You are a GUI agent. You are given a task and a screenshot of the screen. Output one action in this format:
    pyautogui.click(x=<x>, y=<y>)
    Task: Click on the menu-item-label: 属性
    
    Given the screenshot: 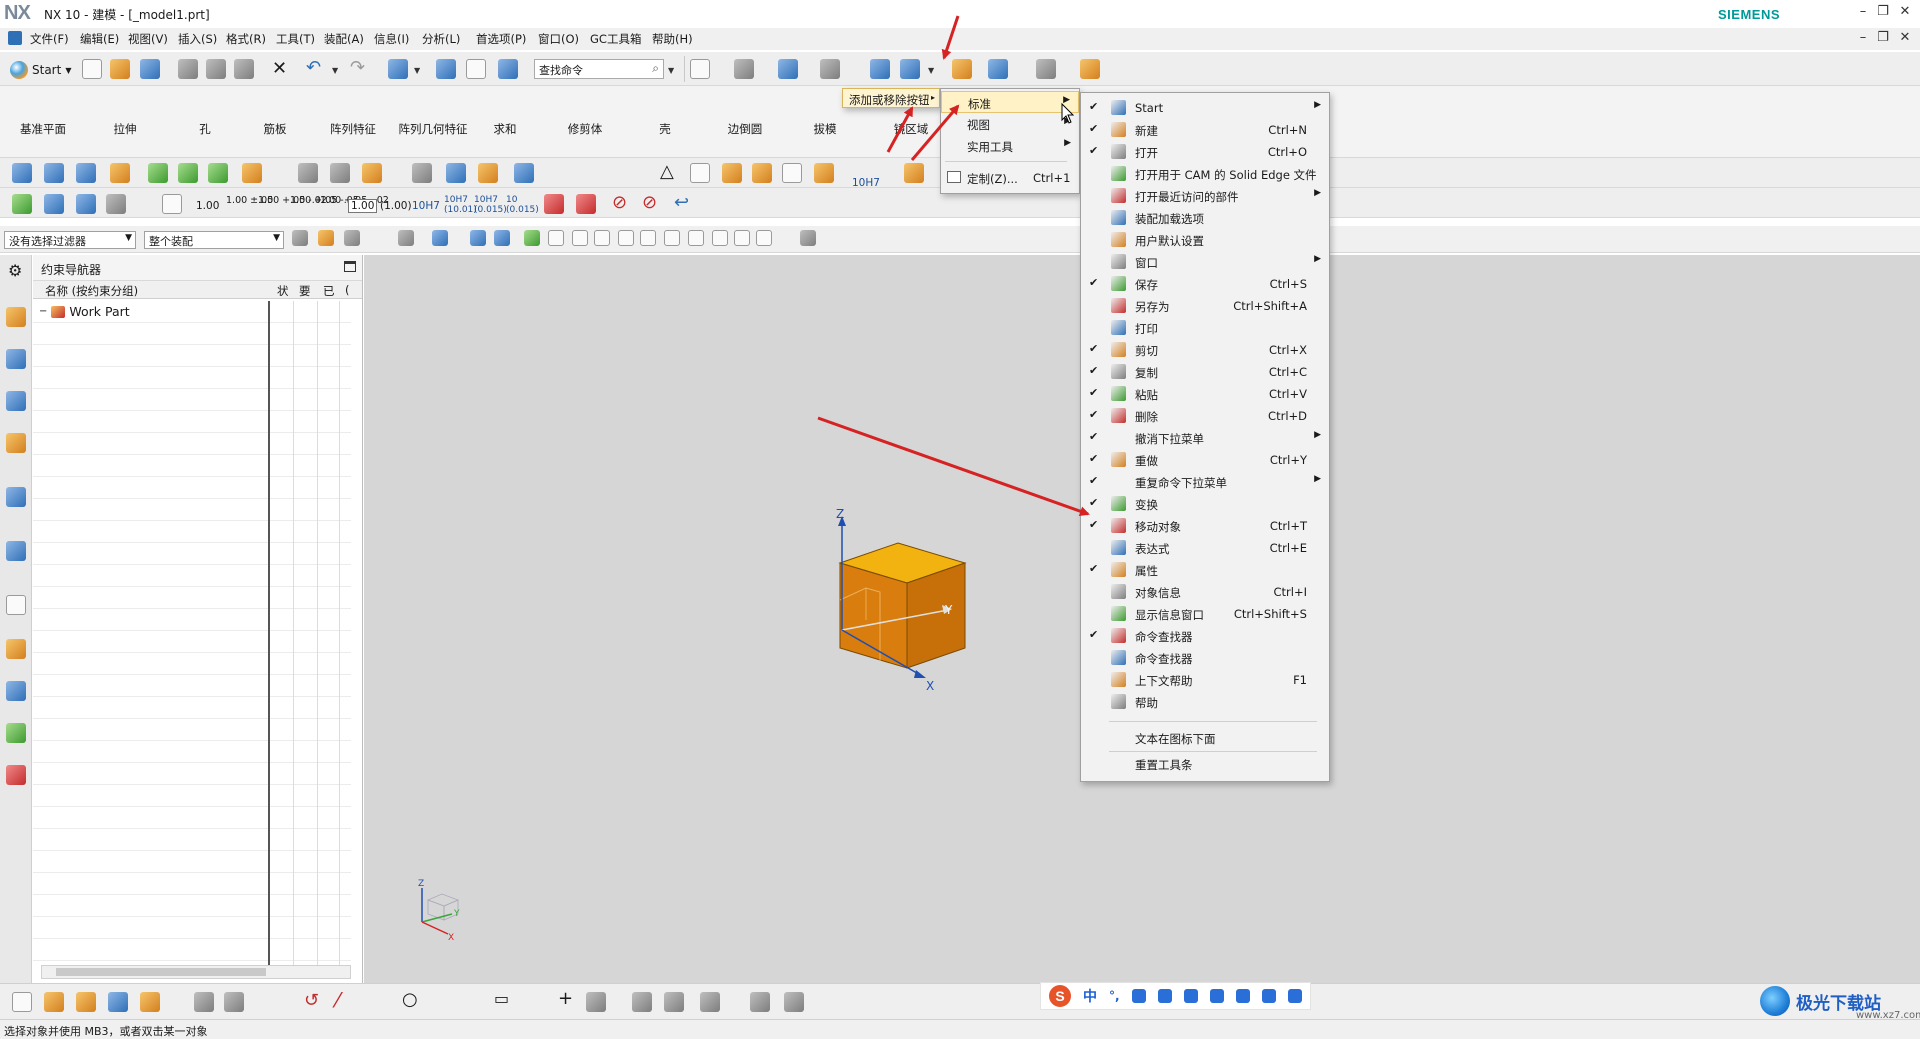 What is the action you would take?
    pyautogui.click(x=1146, y=571)
    